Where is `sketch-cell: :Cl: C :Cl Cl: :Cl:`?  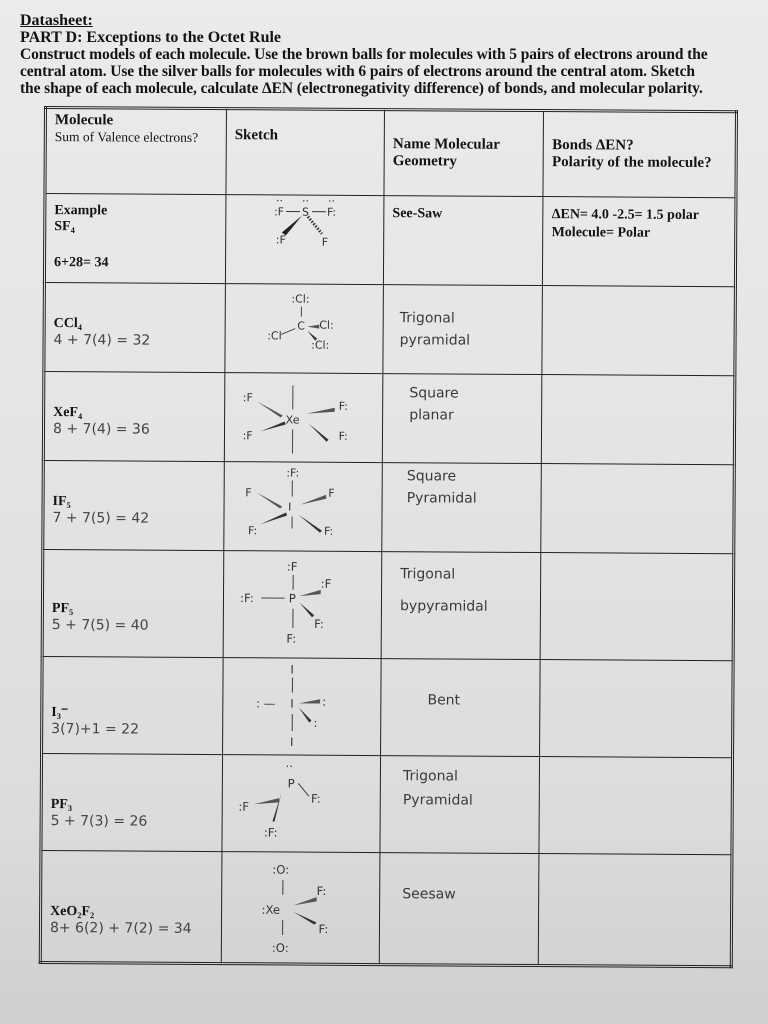 sketch-cell: :Cl: C :Cl Cl: :Cl: is located at coordinates (304, 328).